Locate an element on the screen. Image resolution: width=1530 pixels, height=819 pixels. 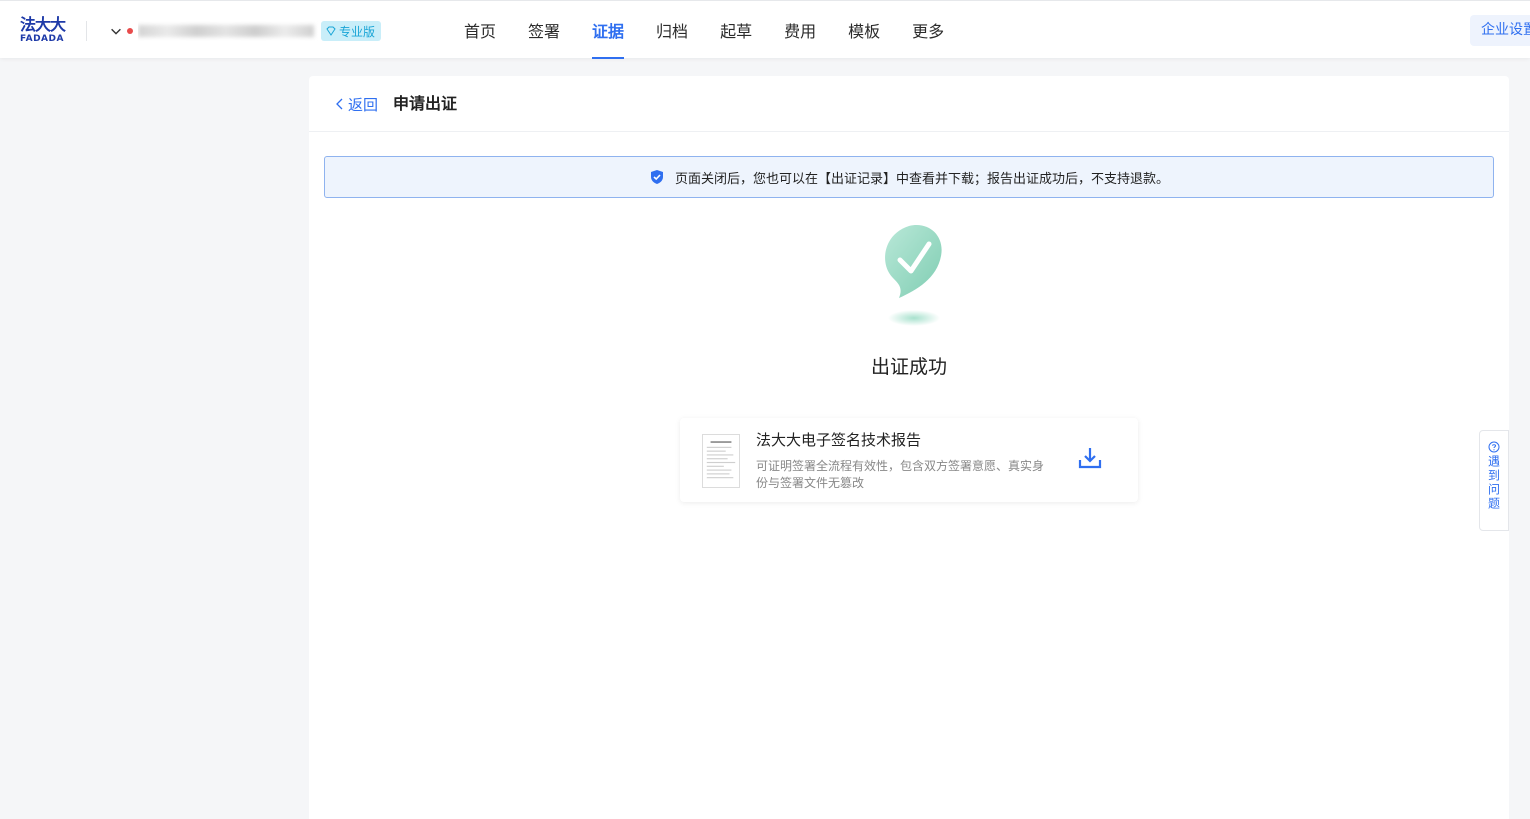
notice-banner: 页面关闭后，您也可以在【出证记录】中查看并下载；报告出证成功后，不支持退款。 is located at coordinates (909, 177).